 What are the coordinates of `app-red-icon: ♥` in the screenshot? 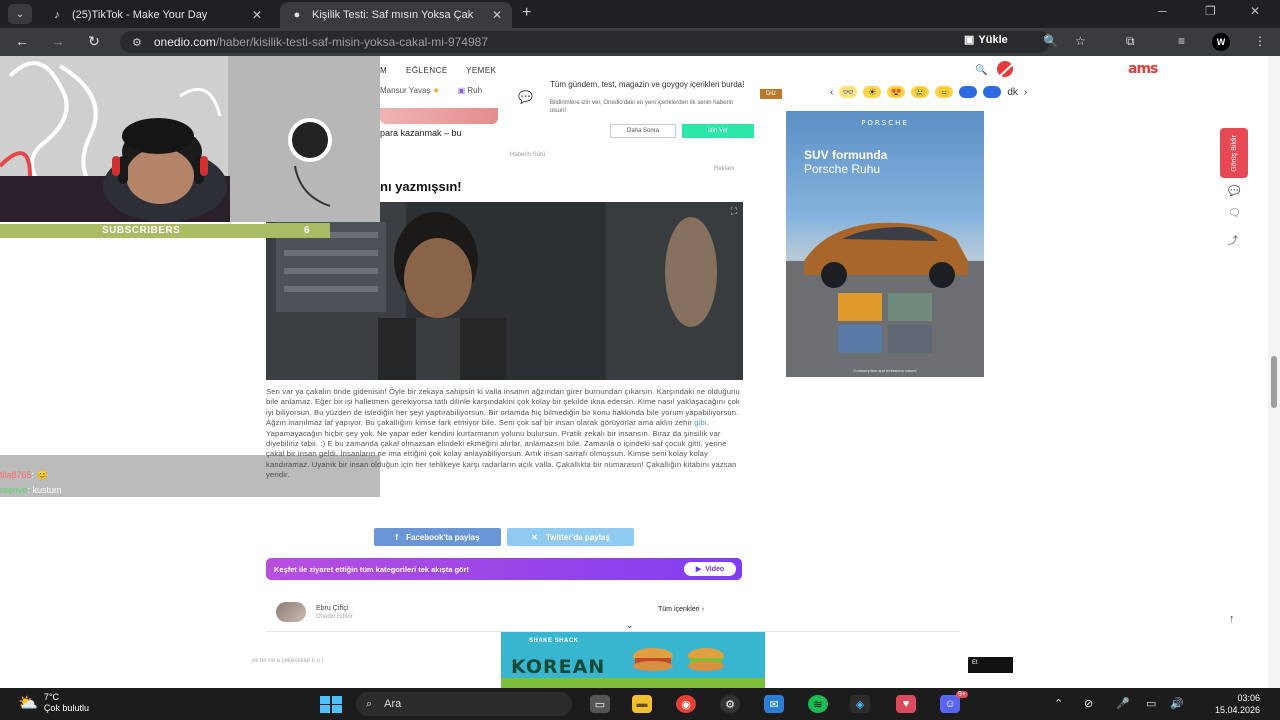 It's located at (906, 704).